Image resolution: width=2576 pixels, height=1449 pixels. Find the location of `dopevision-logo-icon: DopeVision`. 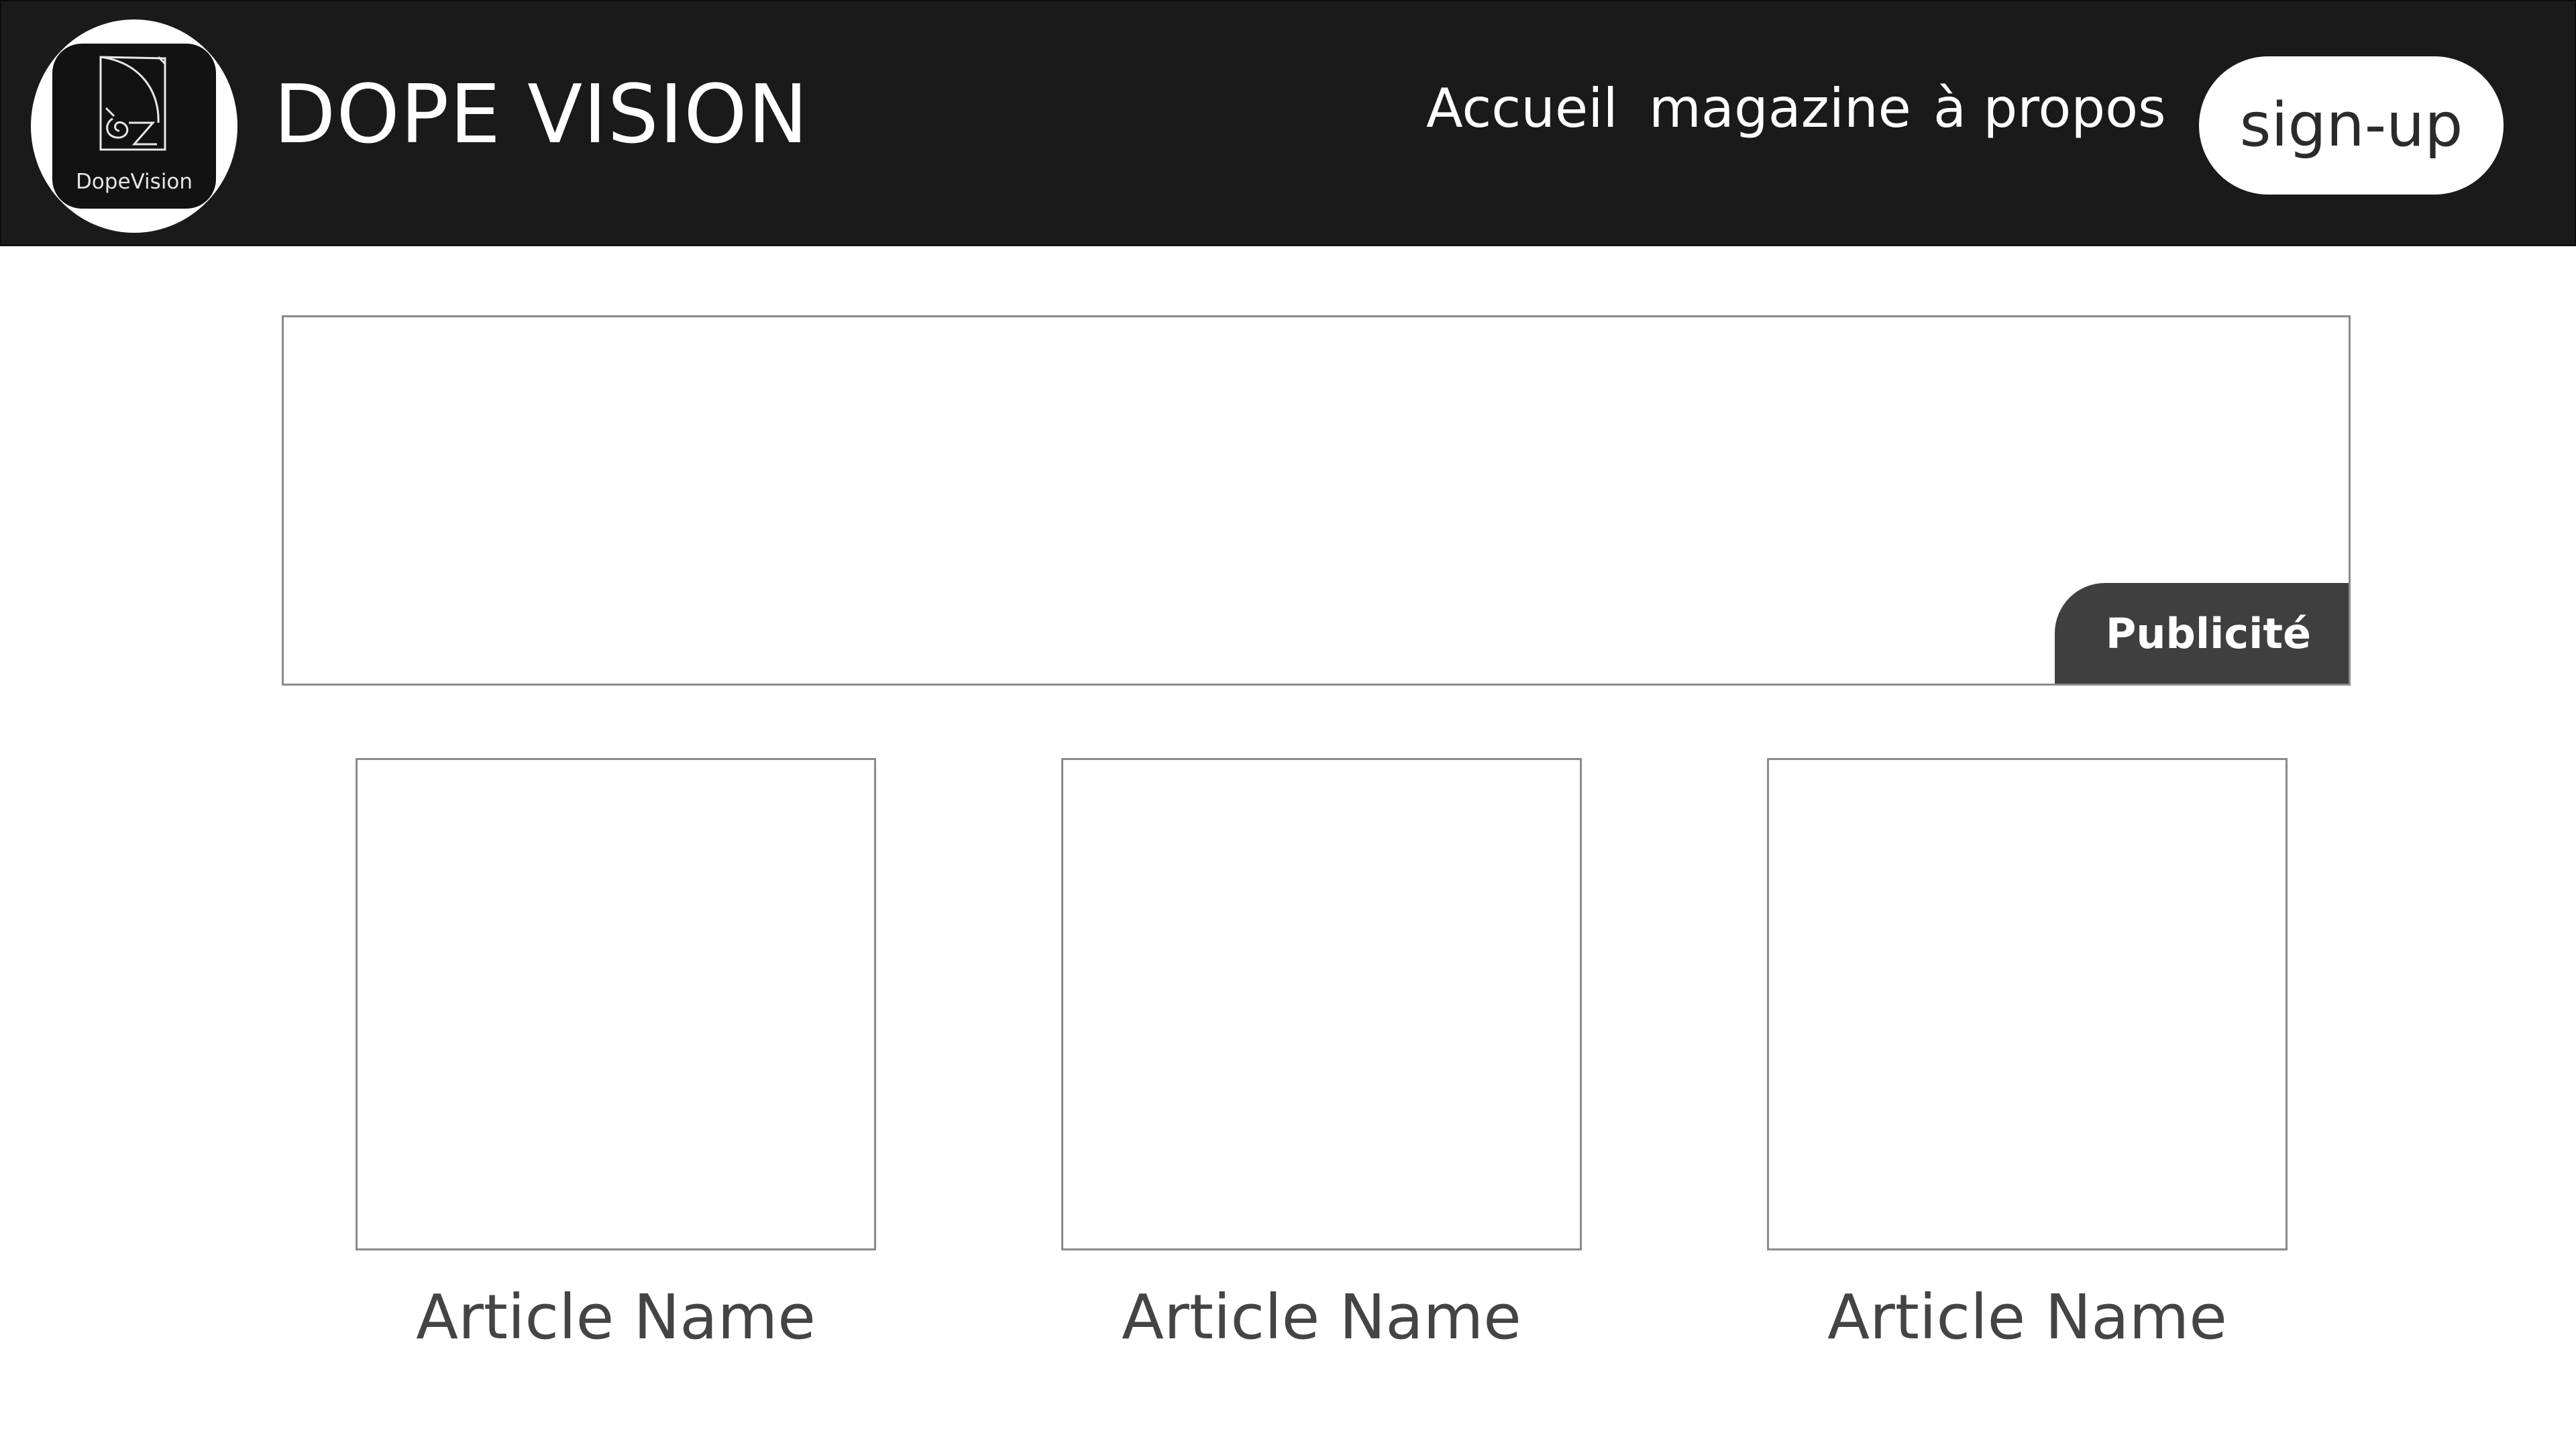

dopevision-logo-icon: DopeVision is located at coordinates (134, 126).